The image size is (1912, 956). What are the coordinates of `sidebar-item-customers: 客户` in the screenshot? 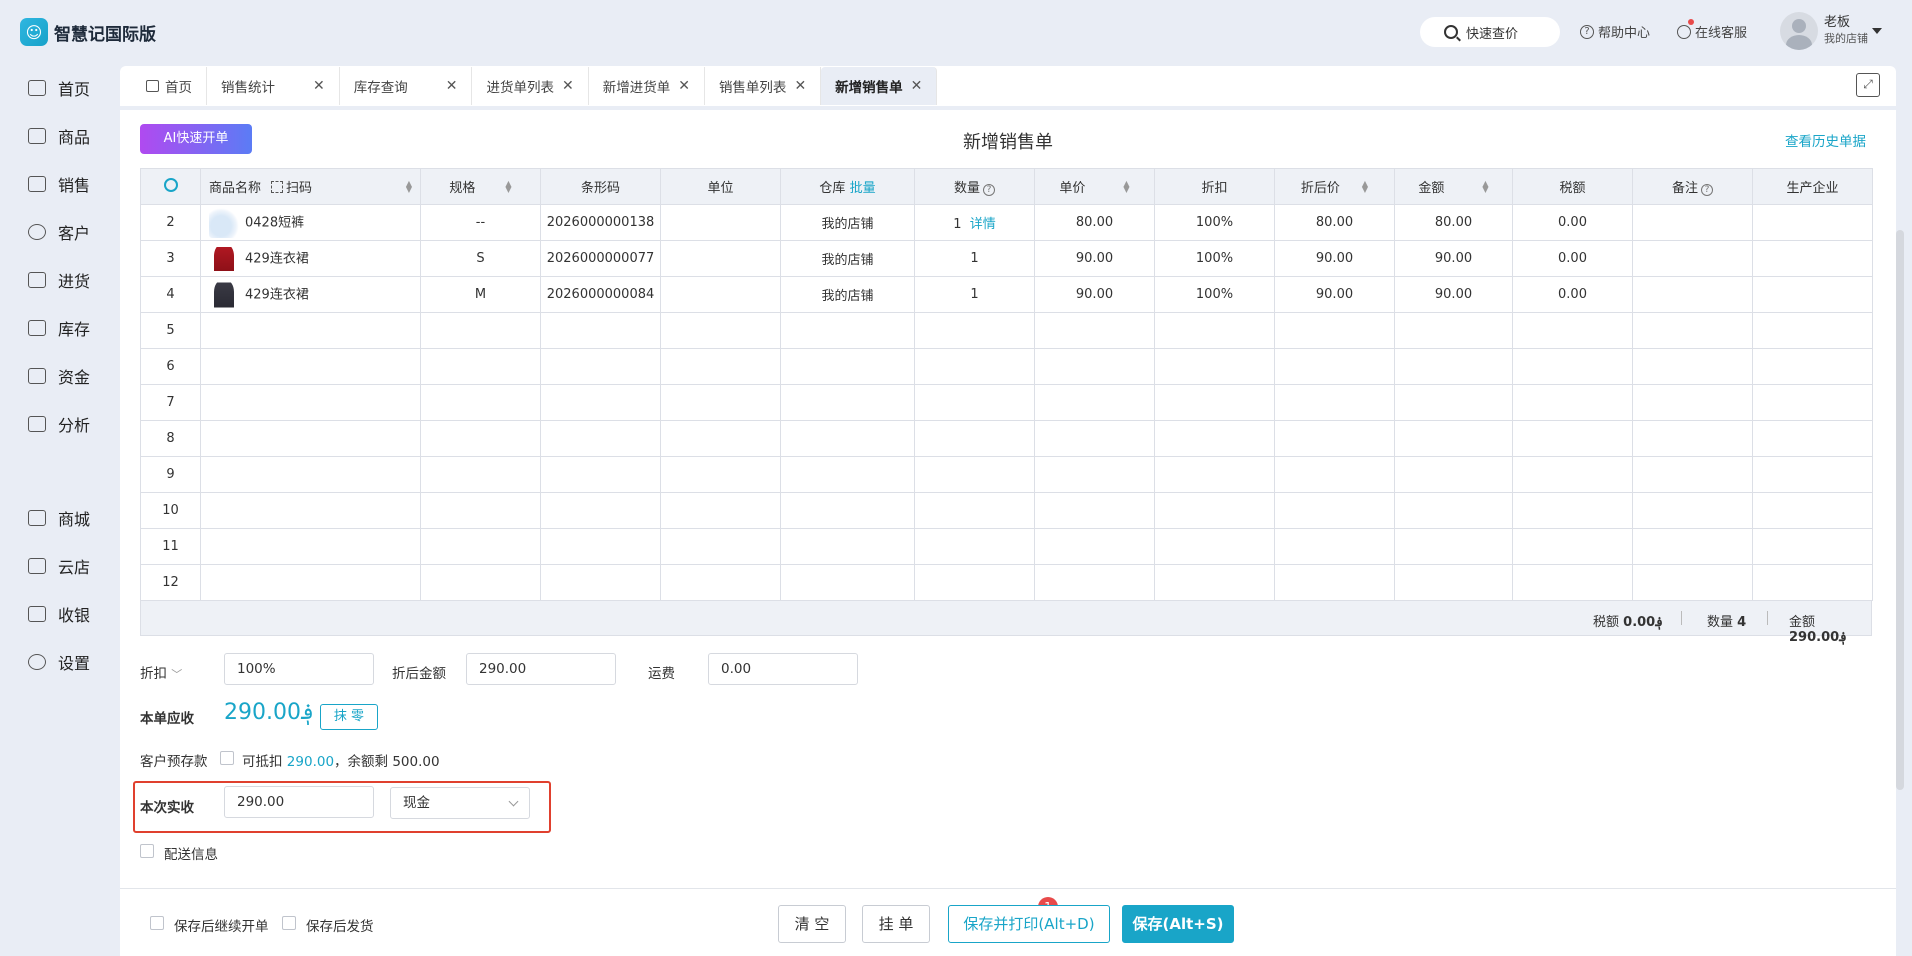 It's located at (59, 232).